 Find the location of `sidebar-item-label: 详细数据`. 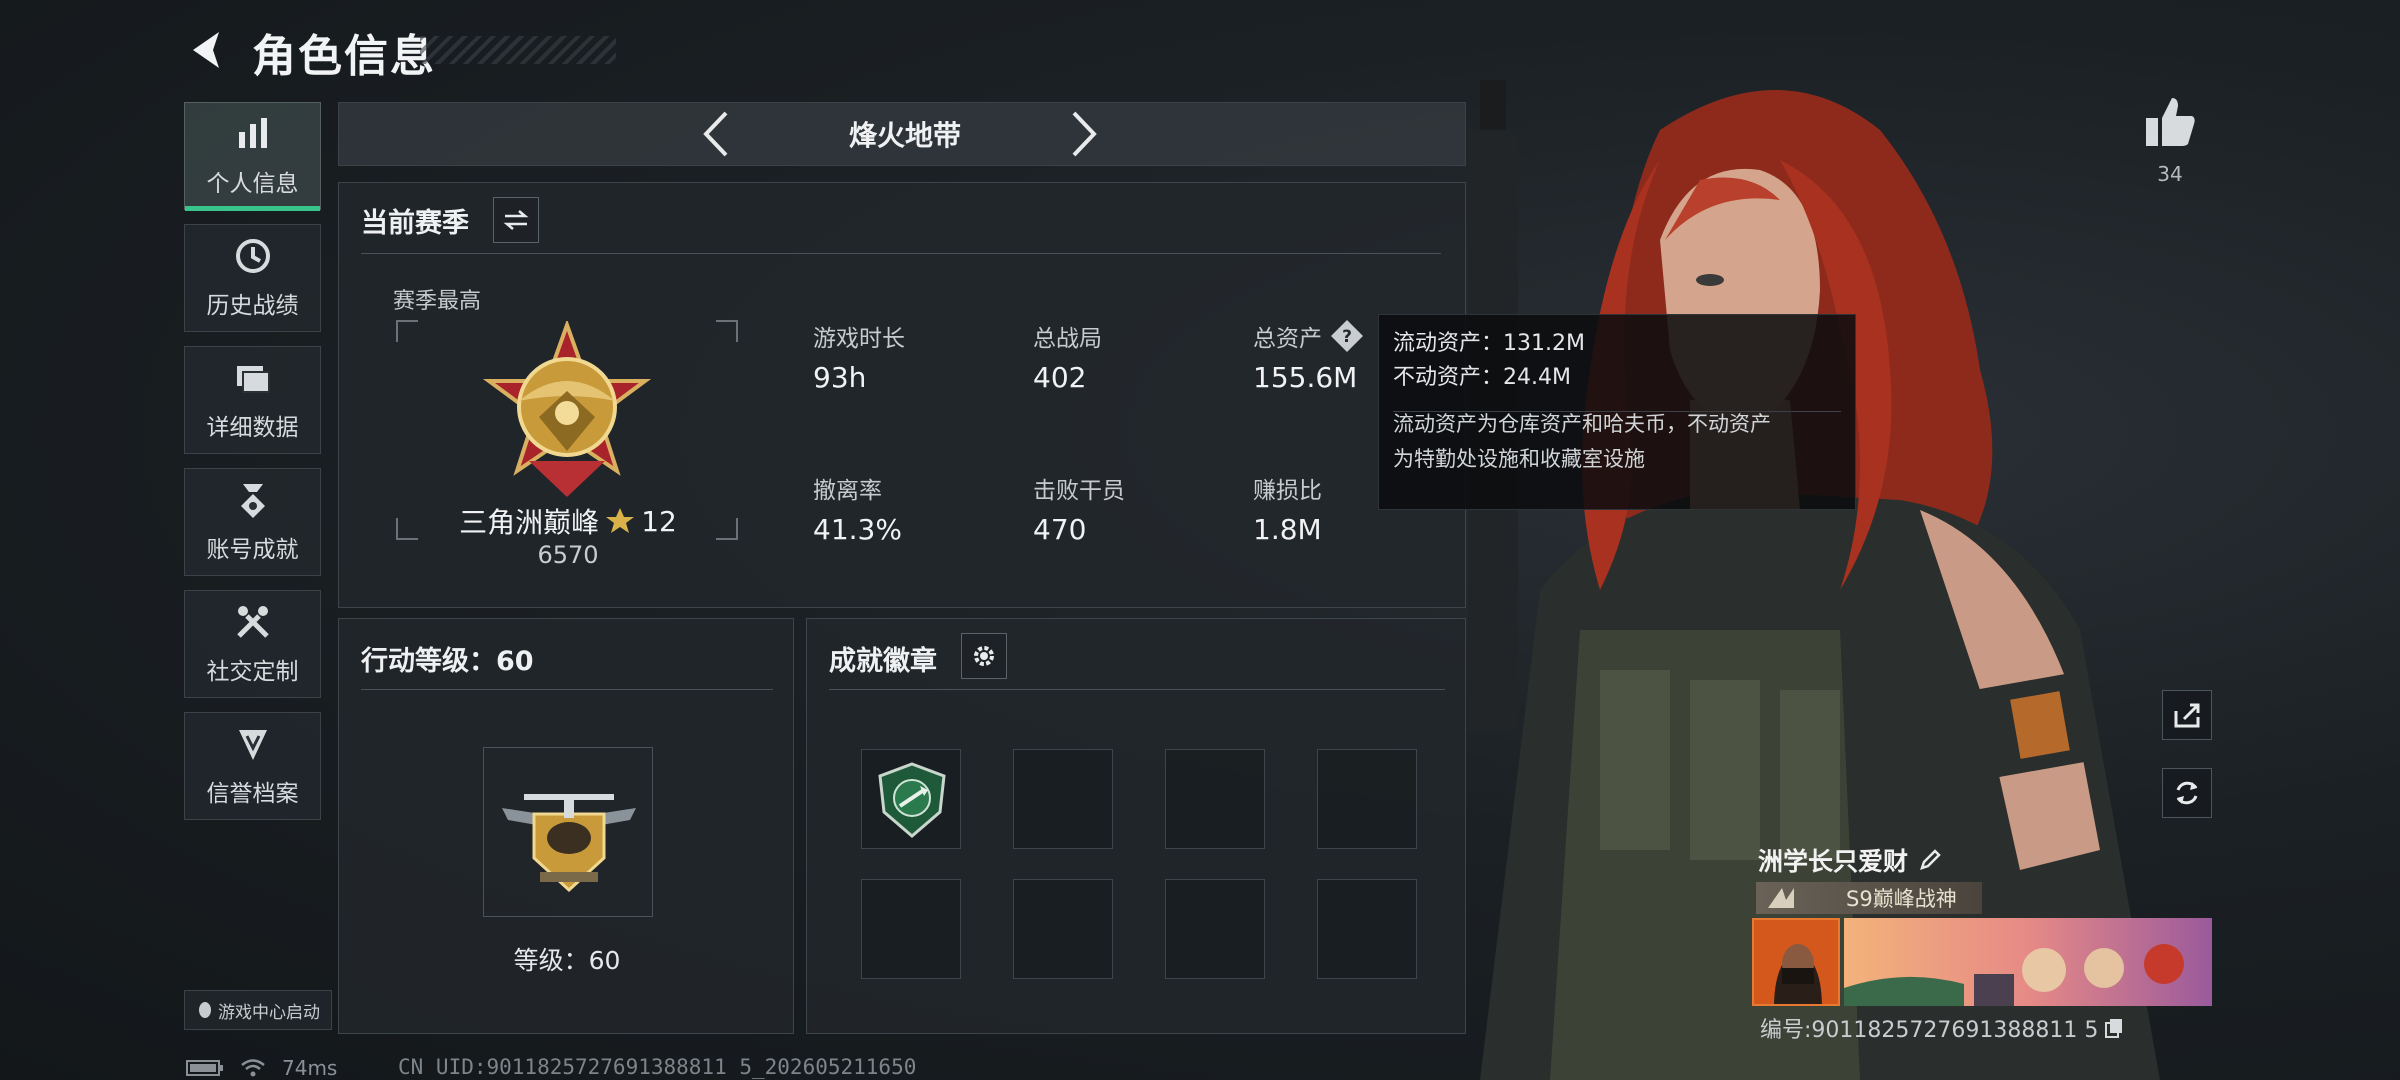

sidebar-item-label: 详细数据 is located at coordinates (252, 428).